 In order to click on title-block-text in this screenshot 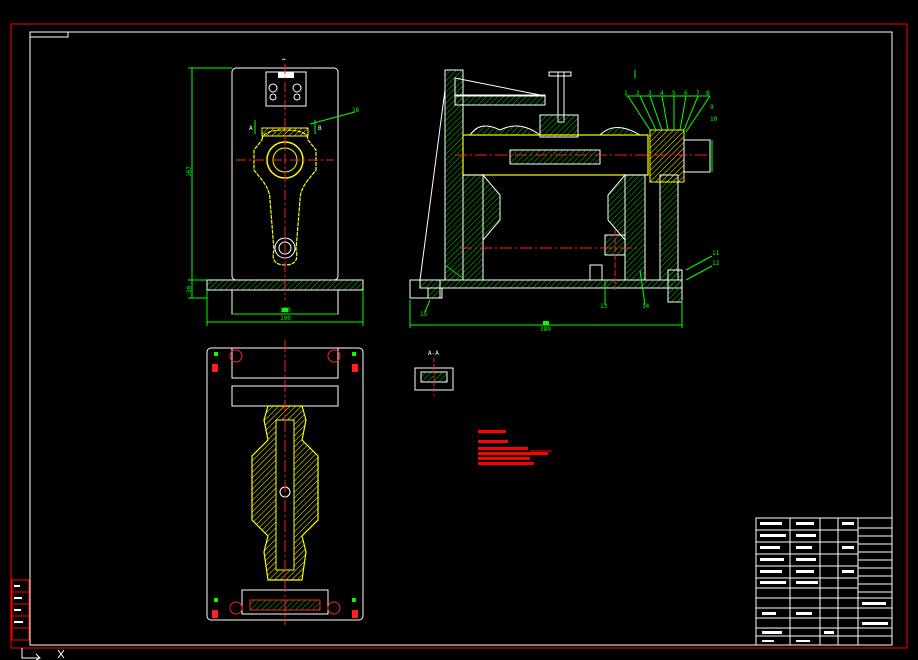, I will do `click(824, 582)`.